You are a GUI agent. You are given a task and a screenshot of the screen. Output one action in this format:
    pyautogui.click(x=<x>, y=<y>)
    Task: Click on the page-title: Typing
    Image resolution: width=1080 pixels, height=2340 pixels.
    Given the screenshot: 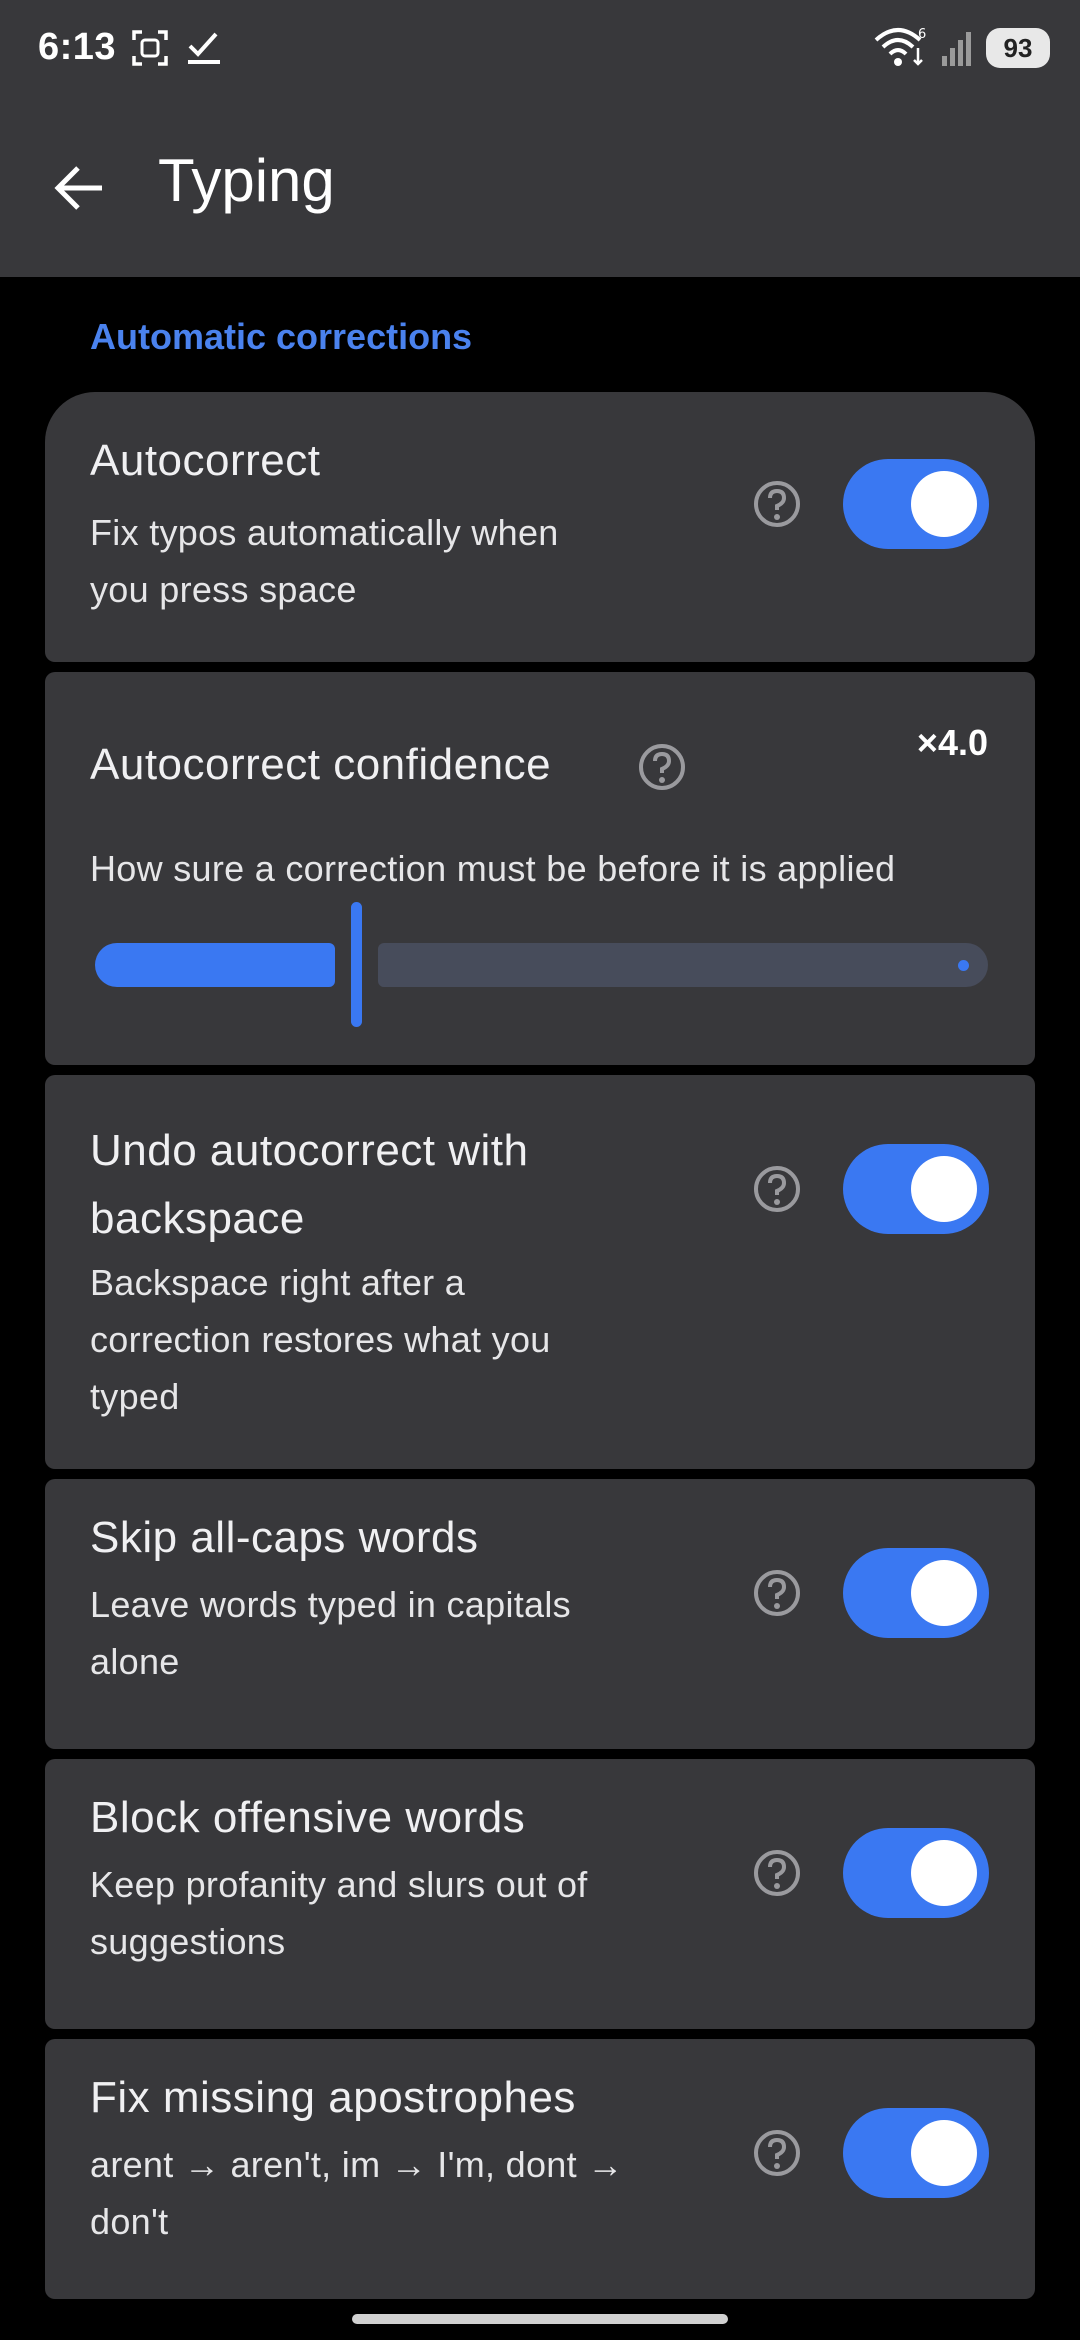 What is the action you would take?
    pyautogui.click(x=246, y=180)
    